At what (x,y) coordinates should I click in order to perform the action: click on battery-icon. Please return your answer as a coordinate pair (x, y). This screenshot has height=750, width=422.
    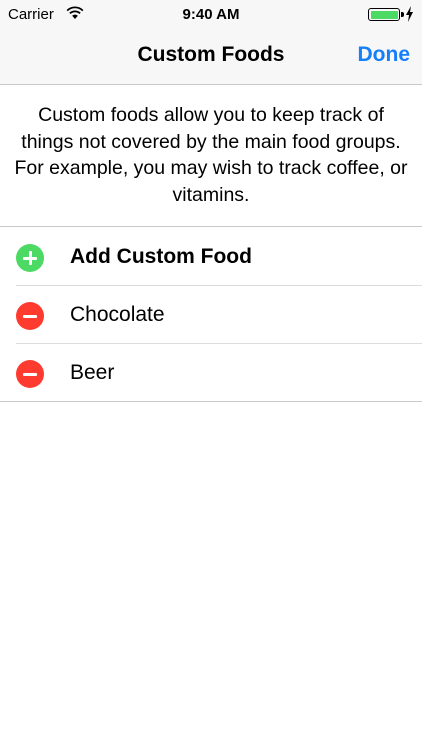
    Looking at the image, I should click on (386, 14).